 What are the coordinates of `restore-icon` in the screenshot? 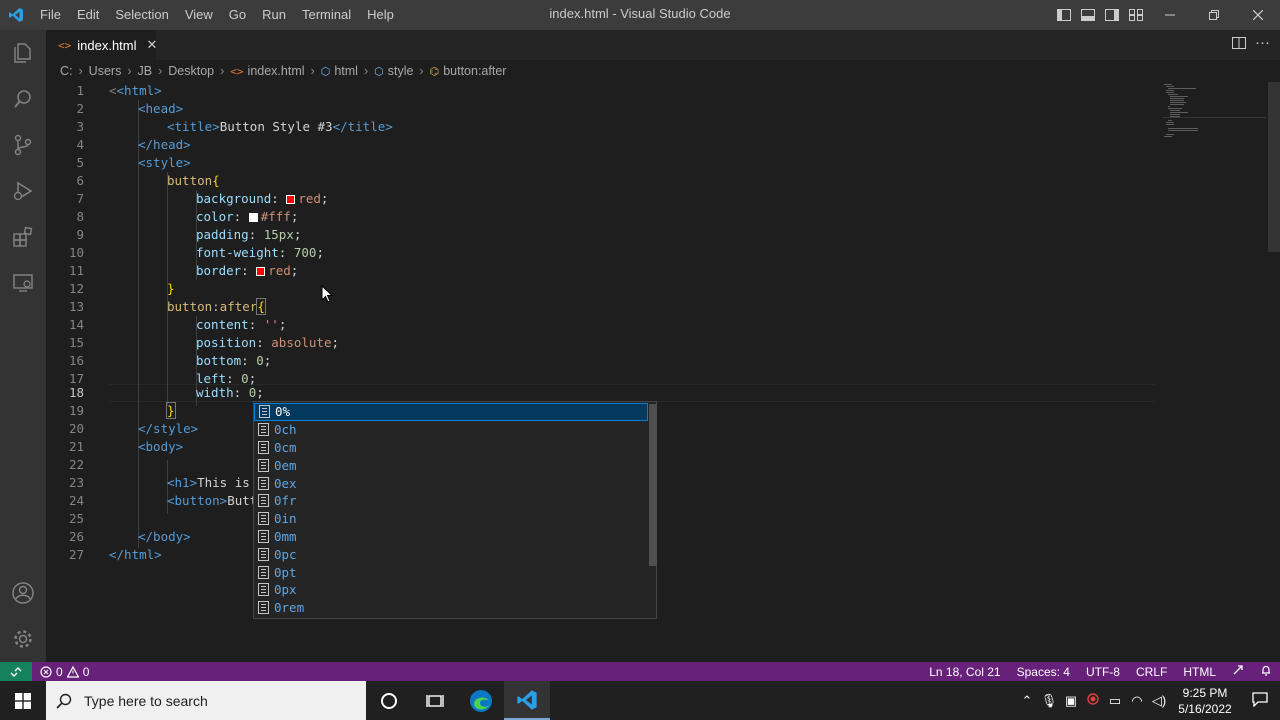 It's located at (1214, 15).